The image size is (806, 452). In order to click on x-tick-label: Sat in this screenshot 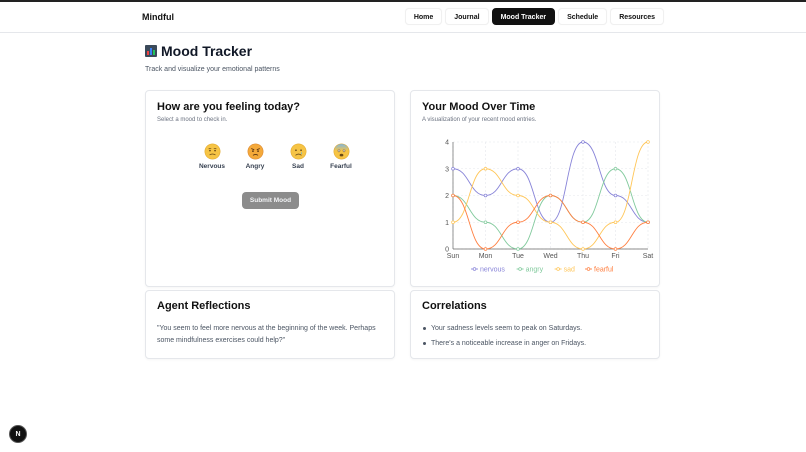, I will do `click(648, 256)`.